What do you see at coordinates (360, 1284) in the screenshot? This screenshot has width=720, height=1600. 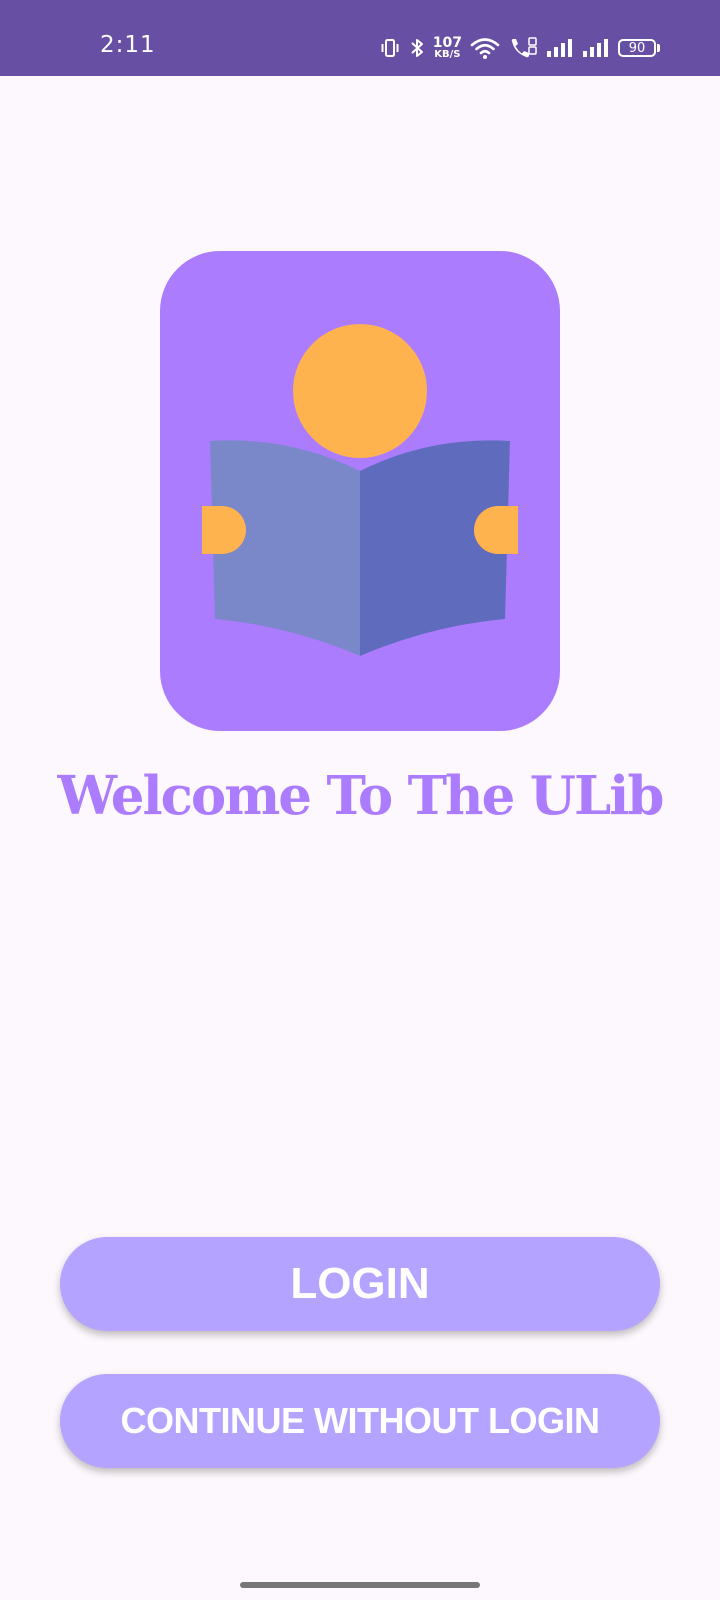 I see `login-button: LOGIN` at bounding box center [360, 1284].